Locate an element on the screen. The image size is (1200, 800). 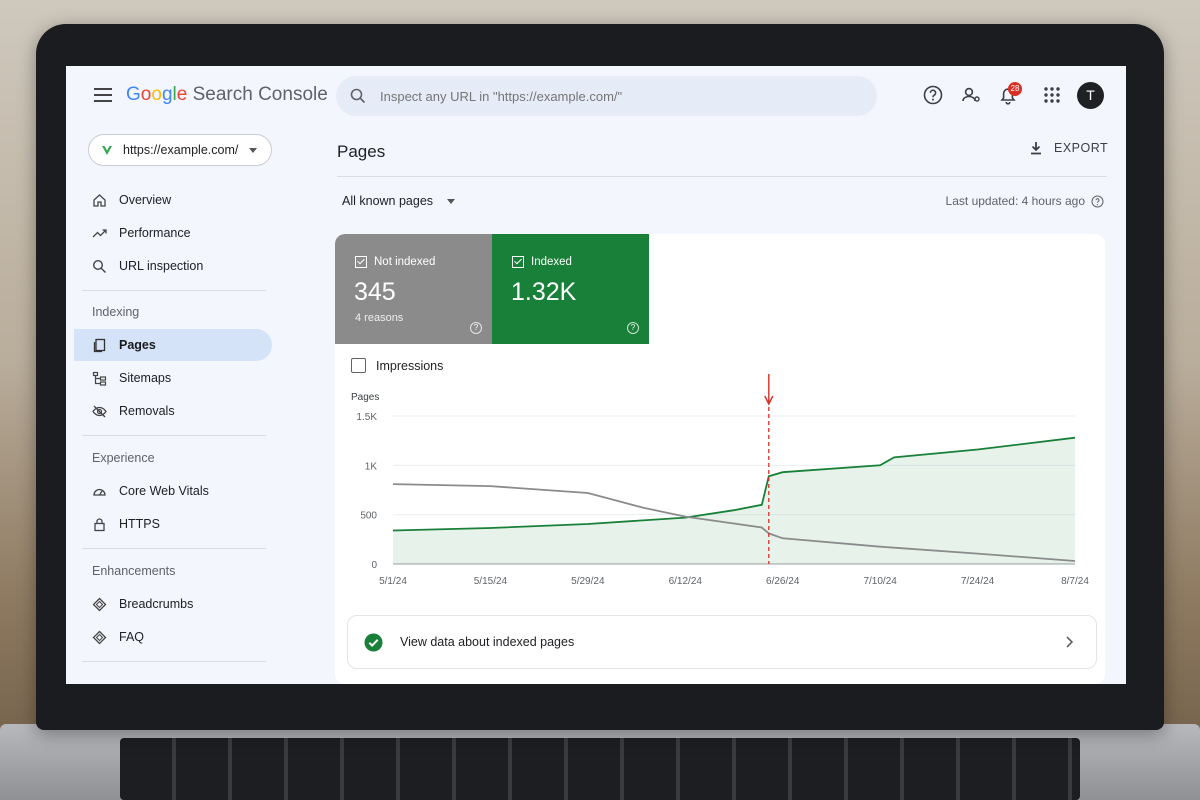
tile-not-indexed-label: Not indexed is located at coordinates (405, 262).